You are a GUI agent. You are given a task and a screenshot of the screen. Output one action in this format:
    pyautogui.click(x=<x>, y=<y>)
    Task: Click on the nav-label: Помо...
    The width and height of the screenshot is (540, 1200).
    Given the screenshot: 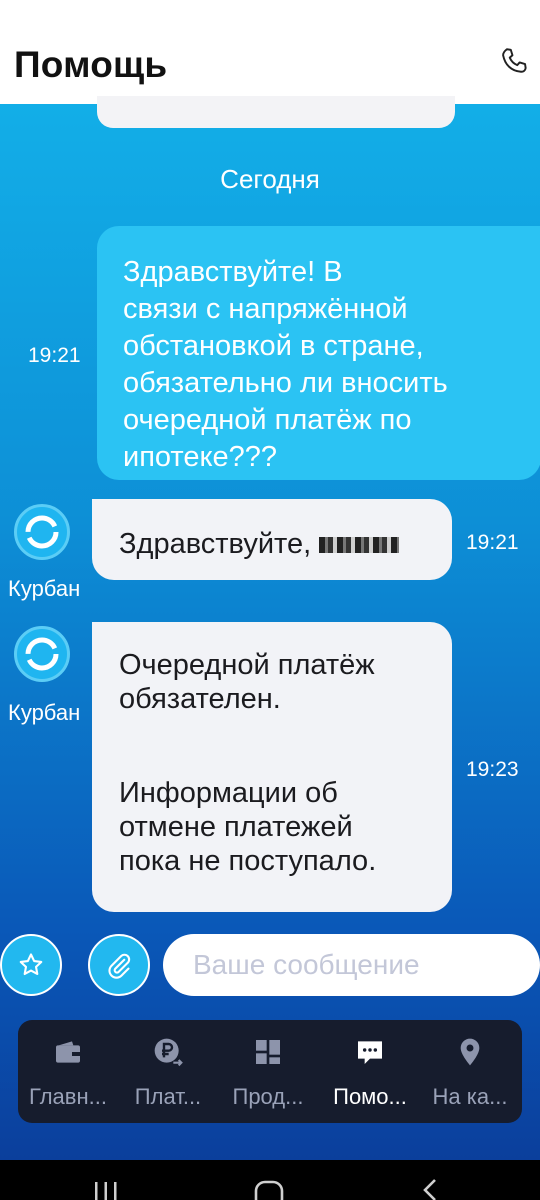 What is the action you would take?
    pyautogui.click(x=370, y=1096)
    